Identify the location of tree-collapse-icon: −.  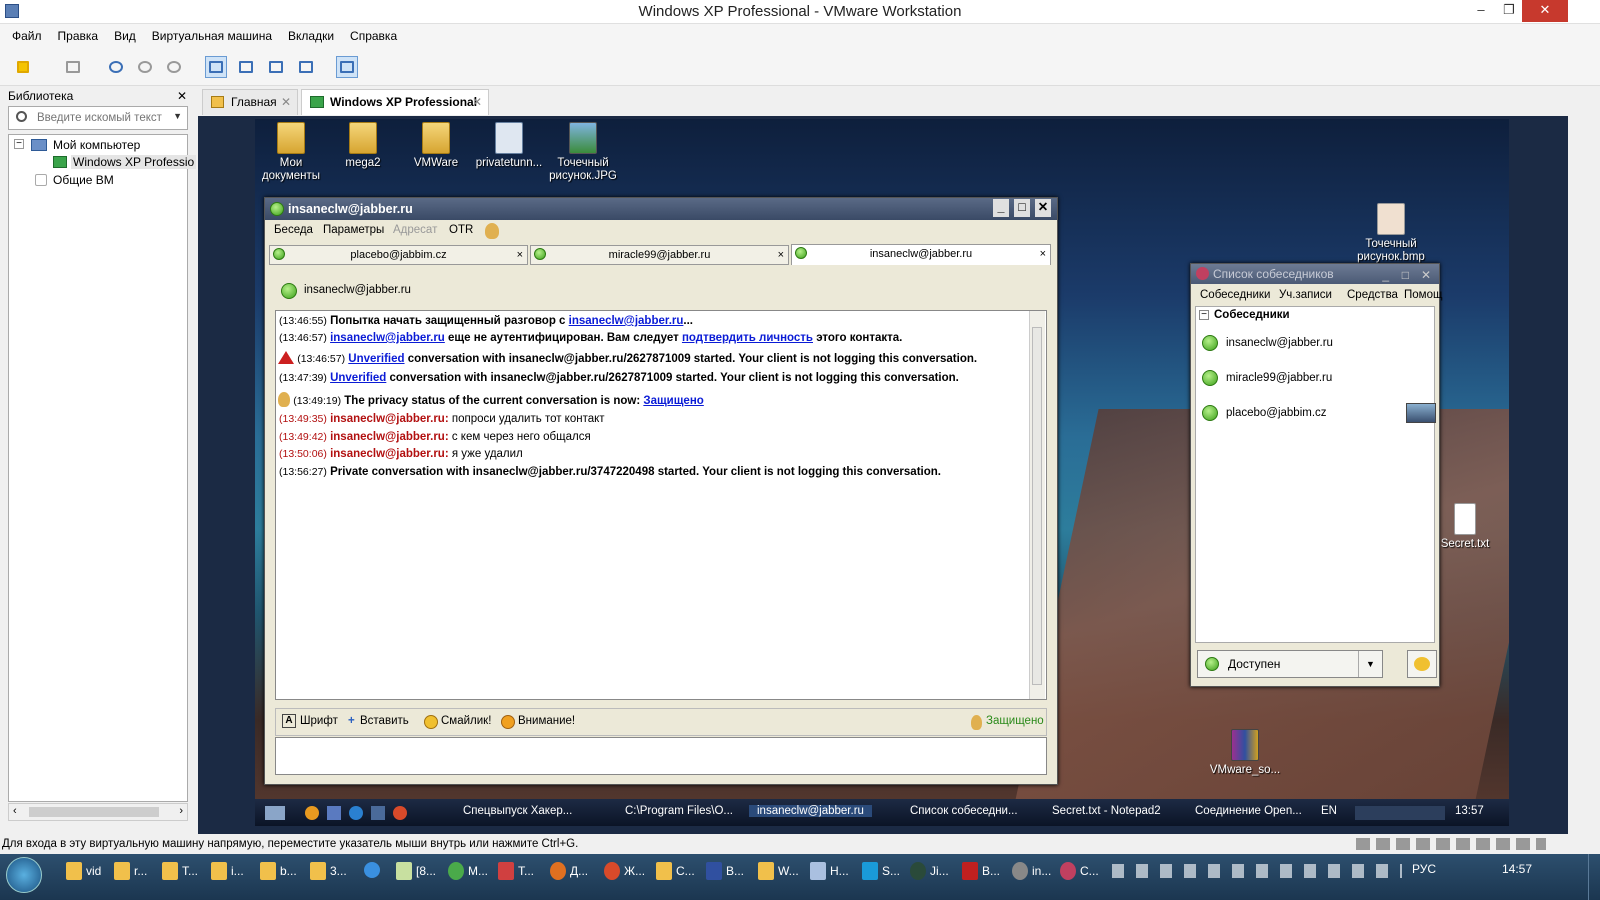
(19, 144).